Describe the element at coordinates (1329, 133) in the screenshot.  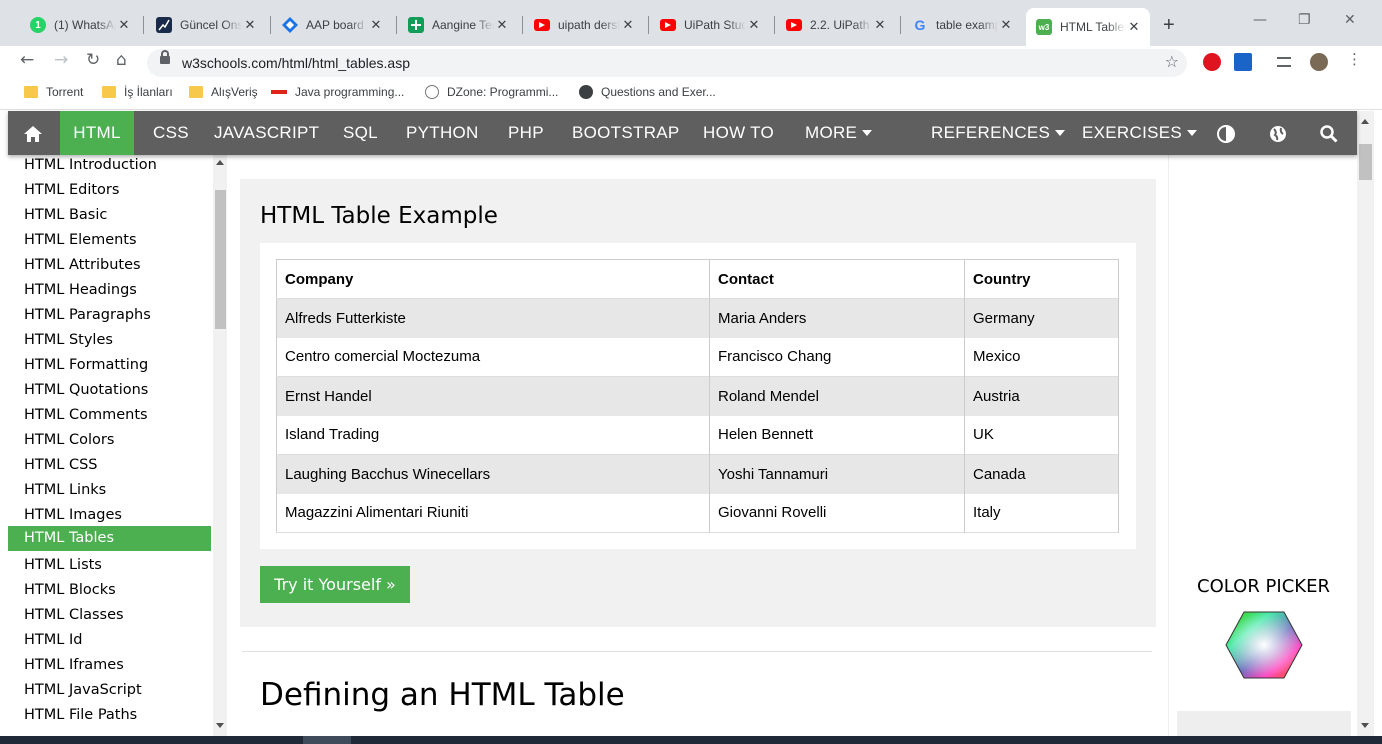
I see `search-icon` at that location.